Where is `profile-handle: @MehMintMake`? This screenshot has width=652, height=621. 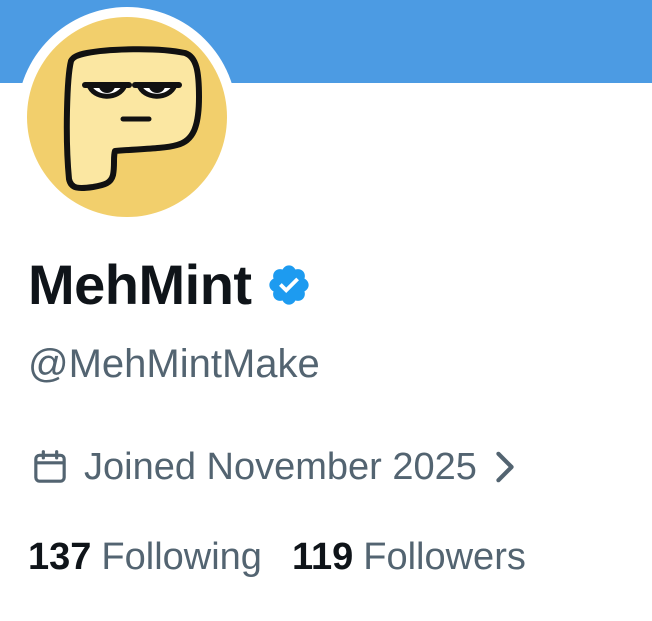 profile-handle: @MehMintMake is located at coordinates (174, 364).